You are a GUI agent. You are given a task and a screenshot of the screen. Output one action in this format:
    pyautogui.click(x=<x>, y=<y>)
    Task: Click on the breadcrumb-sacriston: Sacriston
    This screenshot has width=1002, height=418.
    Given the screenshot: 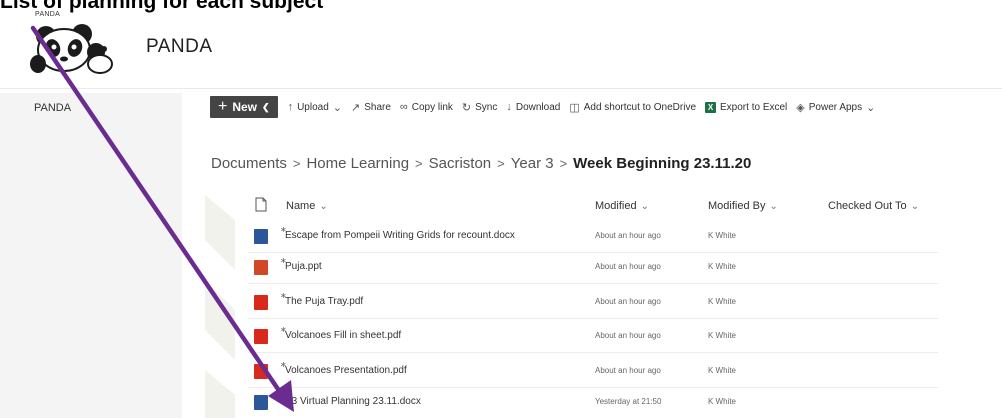 What is the action you would take?
    pyautogui.click(x=460, y=163)
    